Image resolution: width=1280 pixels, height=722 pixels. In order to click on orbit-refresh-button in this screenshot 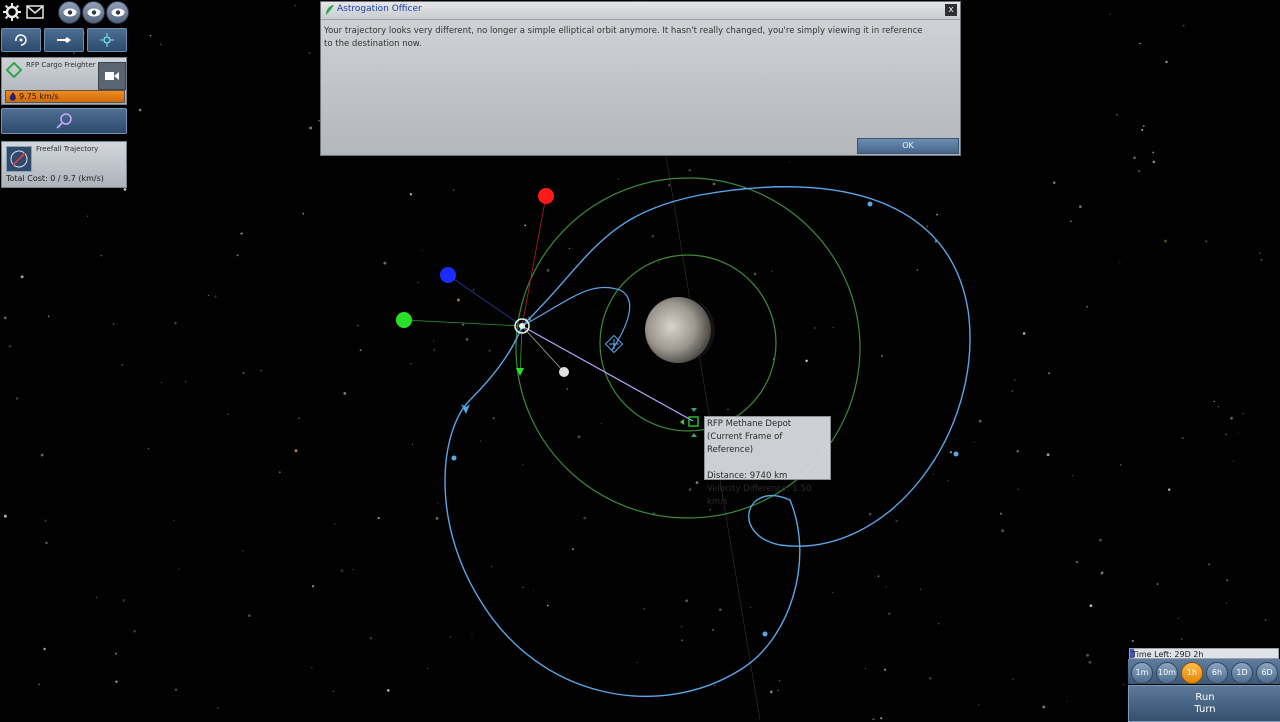, I will do `click(21, 40)`.